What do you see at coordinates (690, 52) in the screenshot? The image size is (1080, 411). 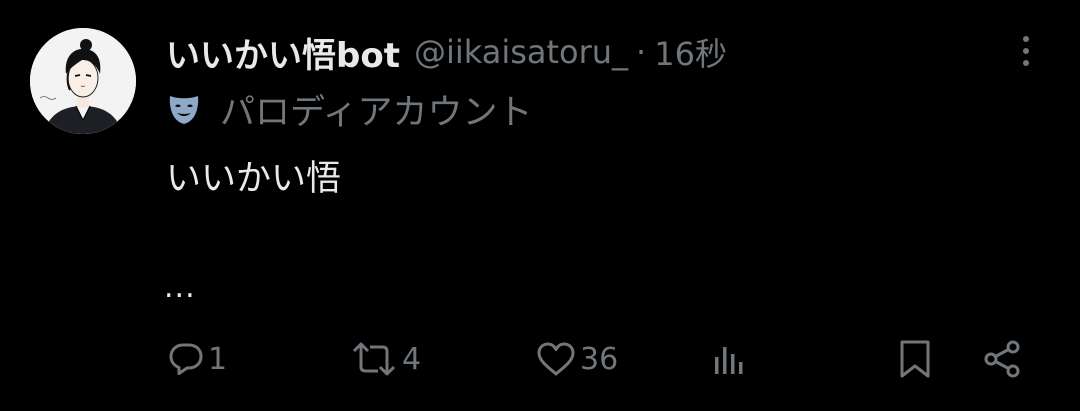 I see `timestamp: 16秒` at bounding box center [690, 52].